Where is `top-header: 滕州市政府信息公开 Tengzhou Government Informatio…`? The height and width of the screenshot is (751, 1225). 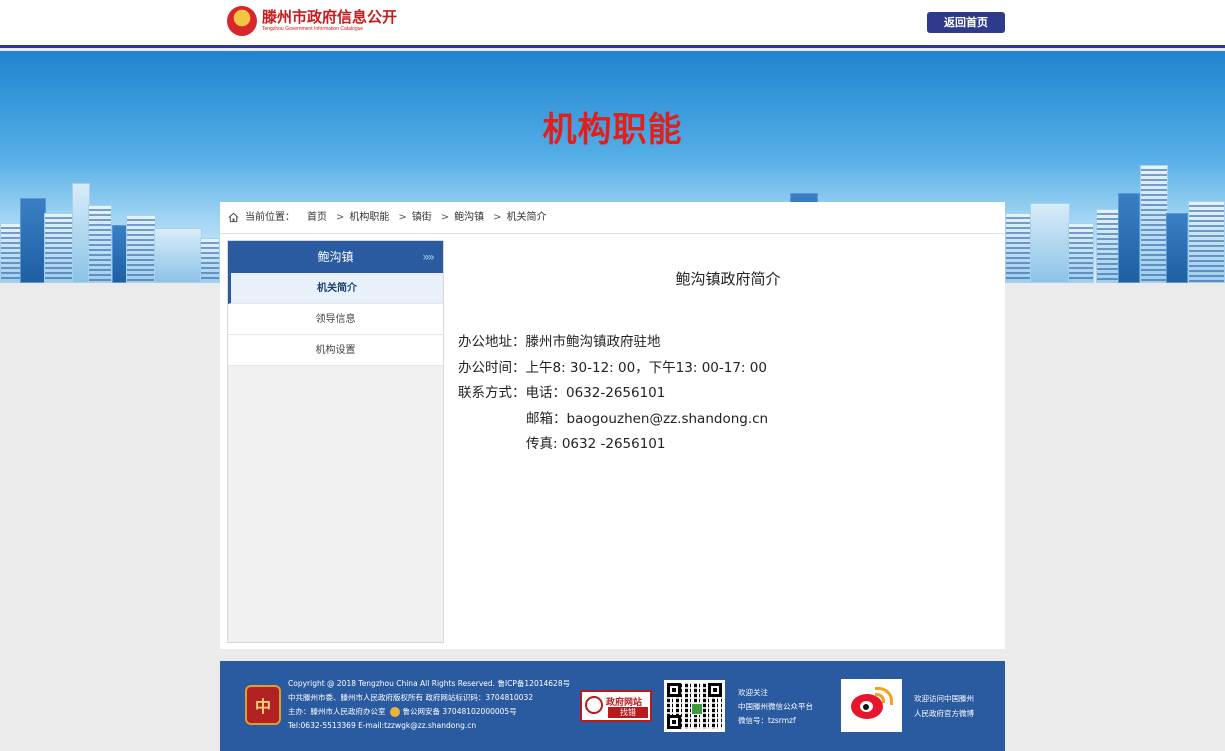
top-header: 滕州市政府信息公开 Tengzhou Government Informatio… is located at coordinates (612, 24).